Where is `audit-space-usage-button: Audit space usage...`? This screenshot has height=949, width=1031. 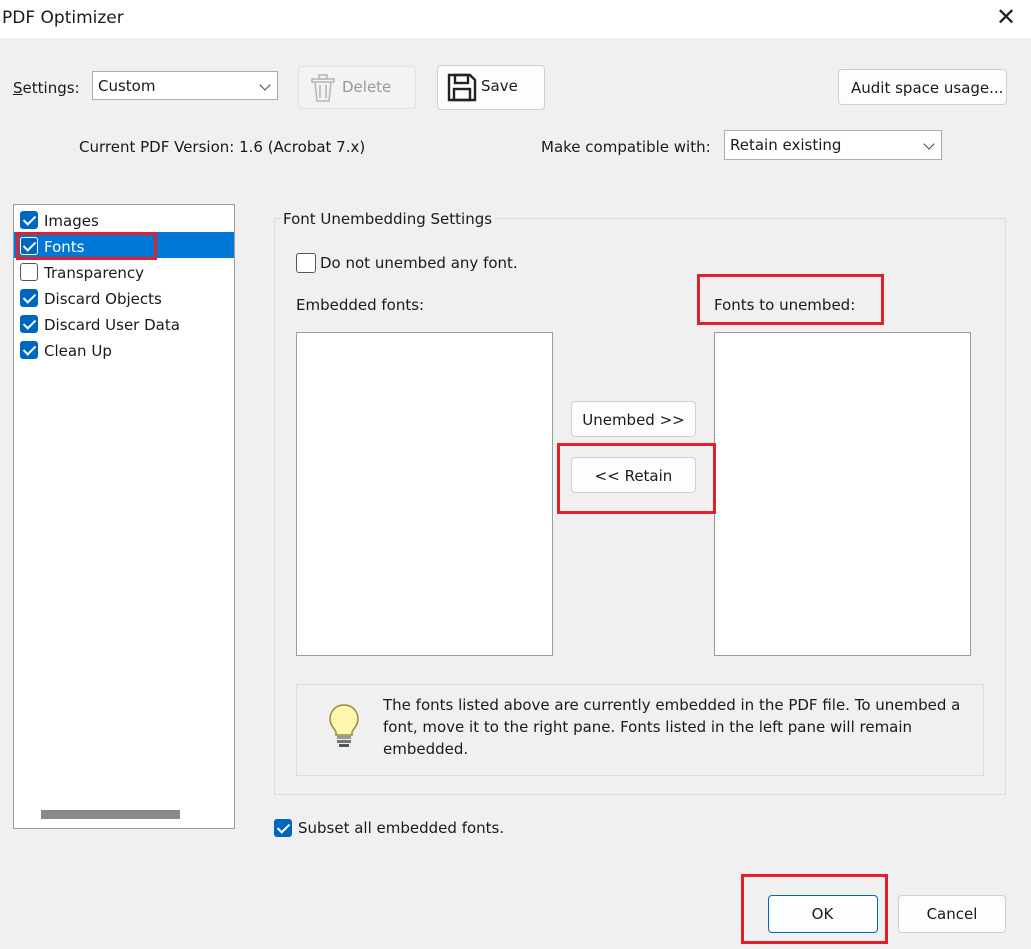 audit-space-usage-button: Audit space usage... is located at coordinates (922, 87).